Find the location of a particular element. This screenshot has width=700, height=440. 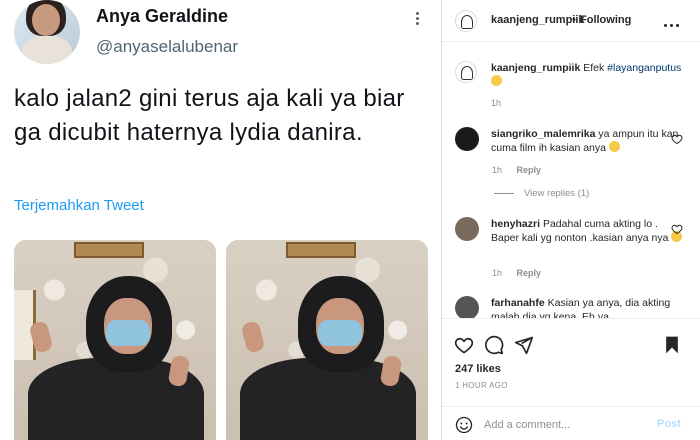

tweet-avatar is located at coordinates (47, 32).